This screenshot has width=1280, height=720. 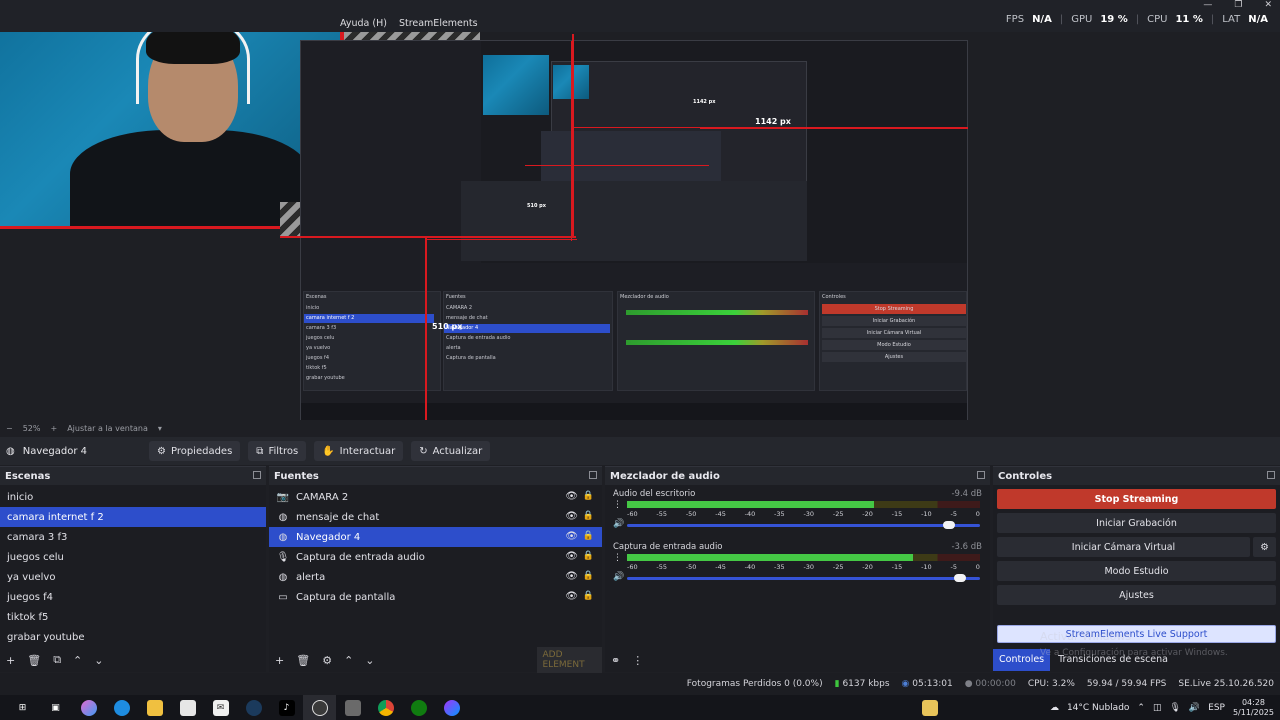 I want to click on webcam-source, so click(x=170, y=130).